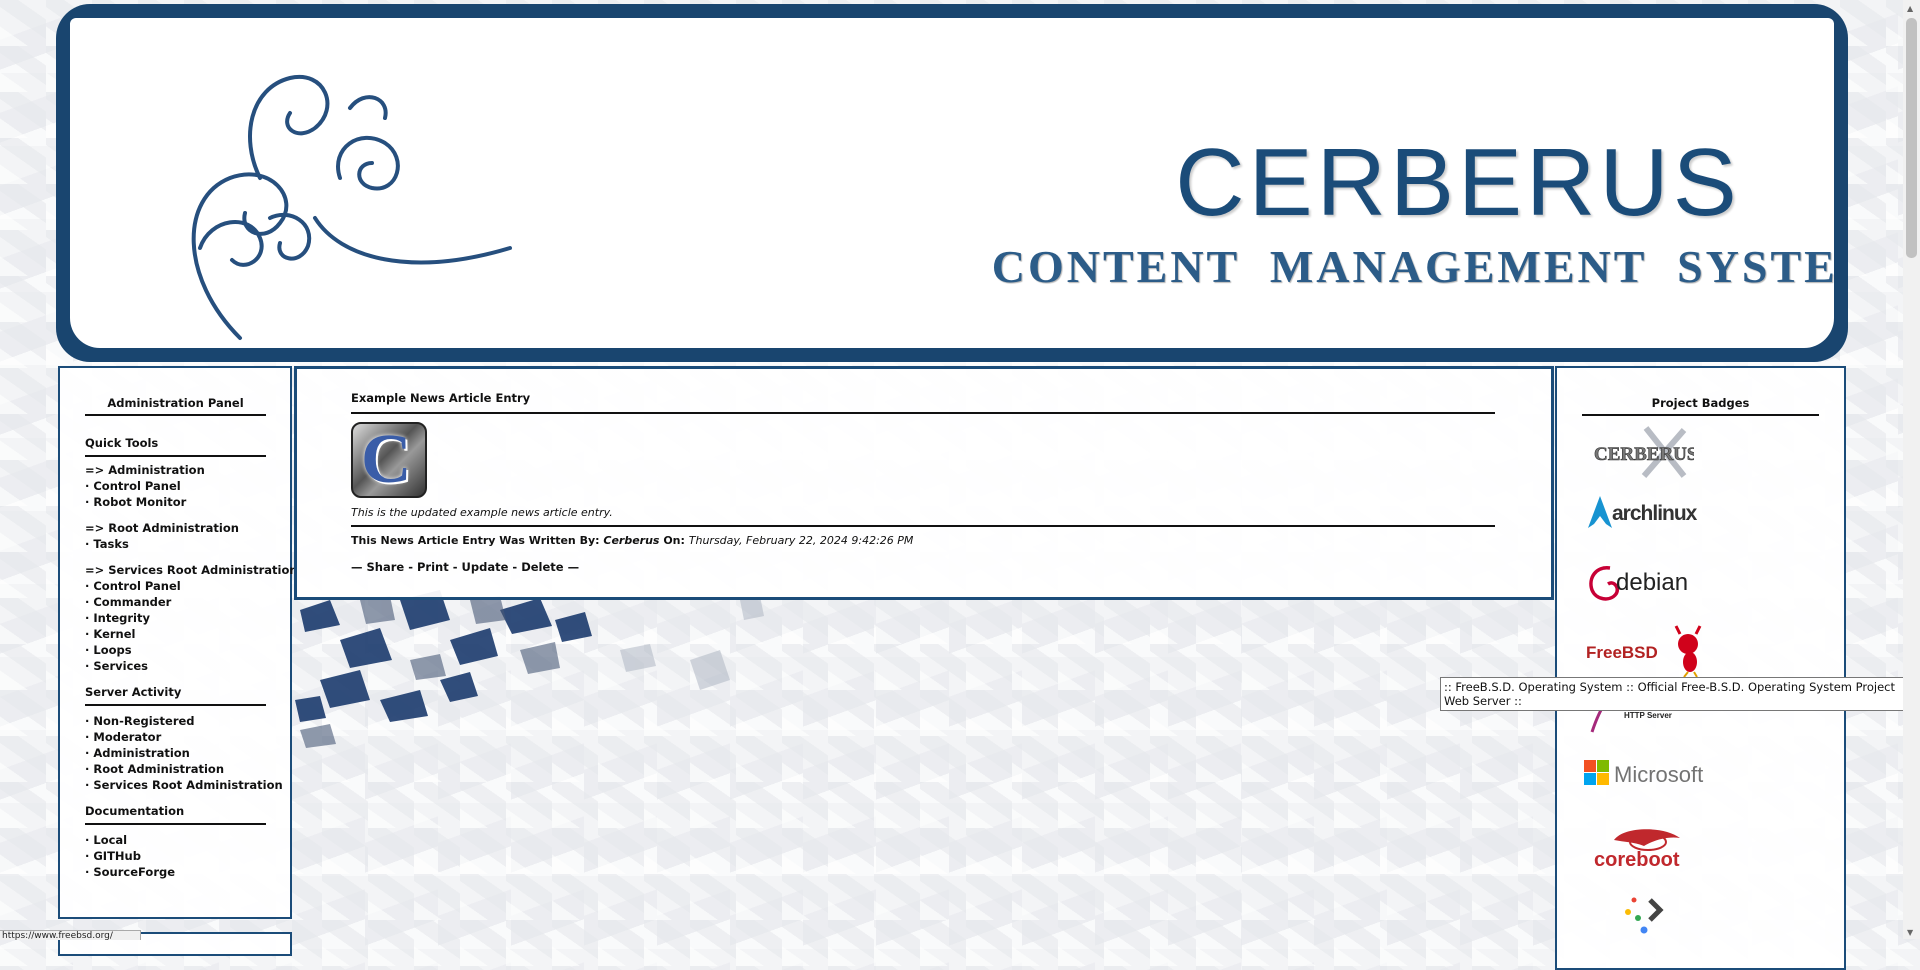 The height and width of the screenshot is (970, 1920). I want to click on nav-link-services-control-panel: · Control Panel, so click(187, 586).